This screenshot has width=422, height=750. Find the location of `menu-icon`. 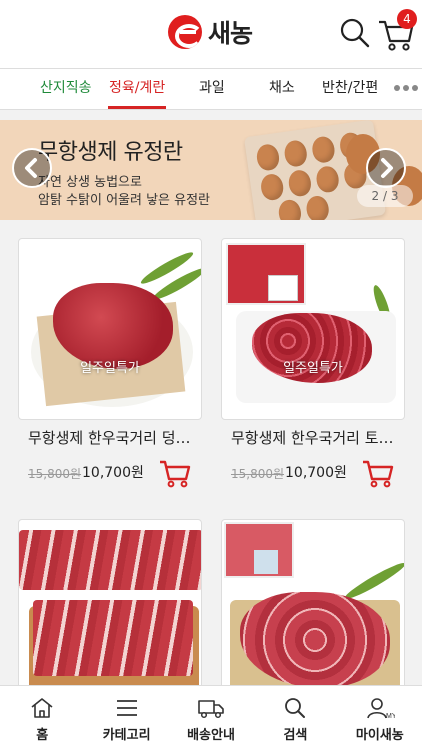

menu-icon is located at coordinates (126, 708).